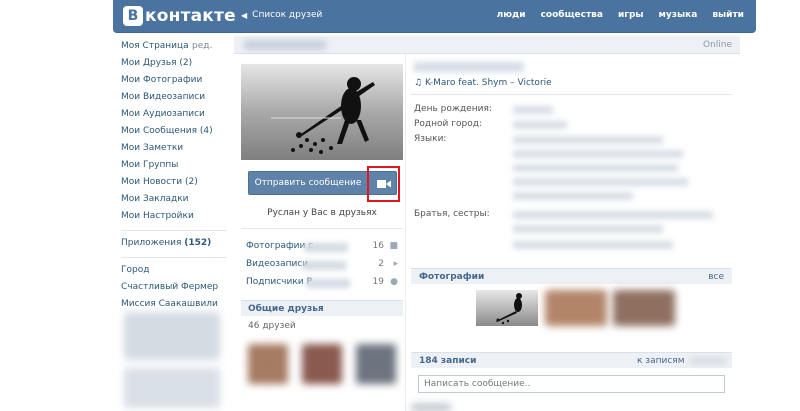 Image resolution: width=800 pixels, height=411 pixels. What do you see at coordinates (716, 277) in the screenshot?
I see `photos-all-link: все` at bounding box center [716, 277].